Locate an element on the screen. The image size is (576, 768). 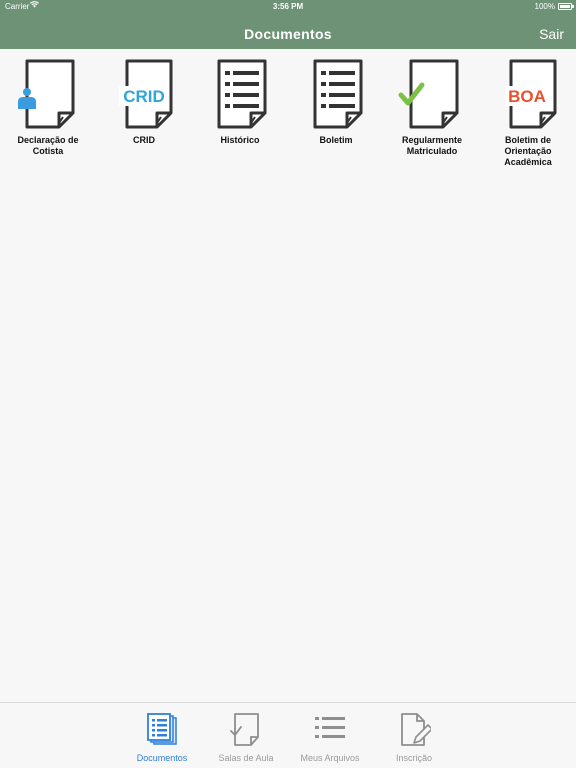
tab-inscricao: Inscrição is located at coordinates (414, 738).